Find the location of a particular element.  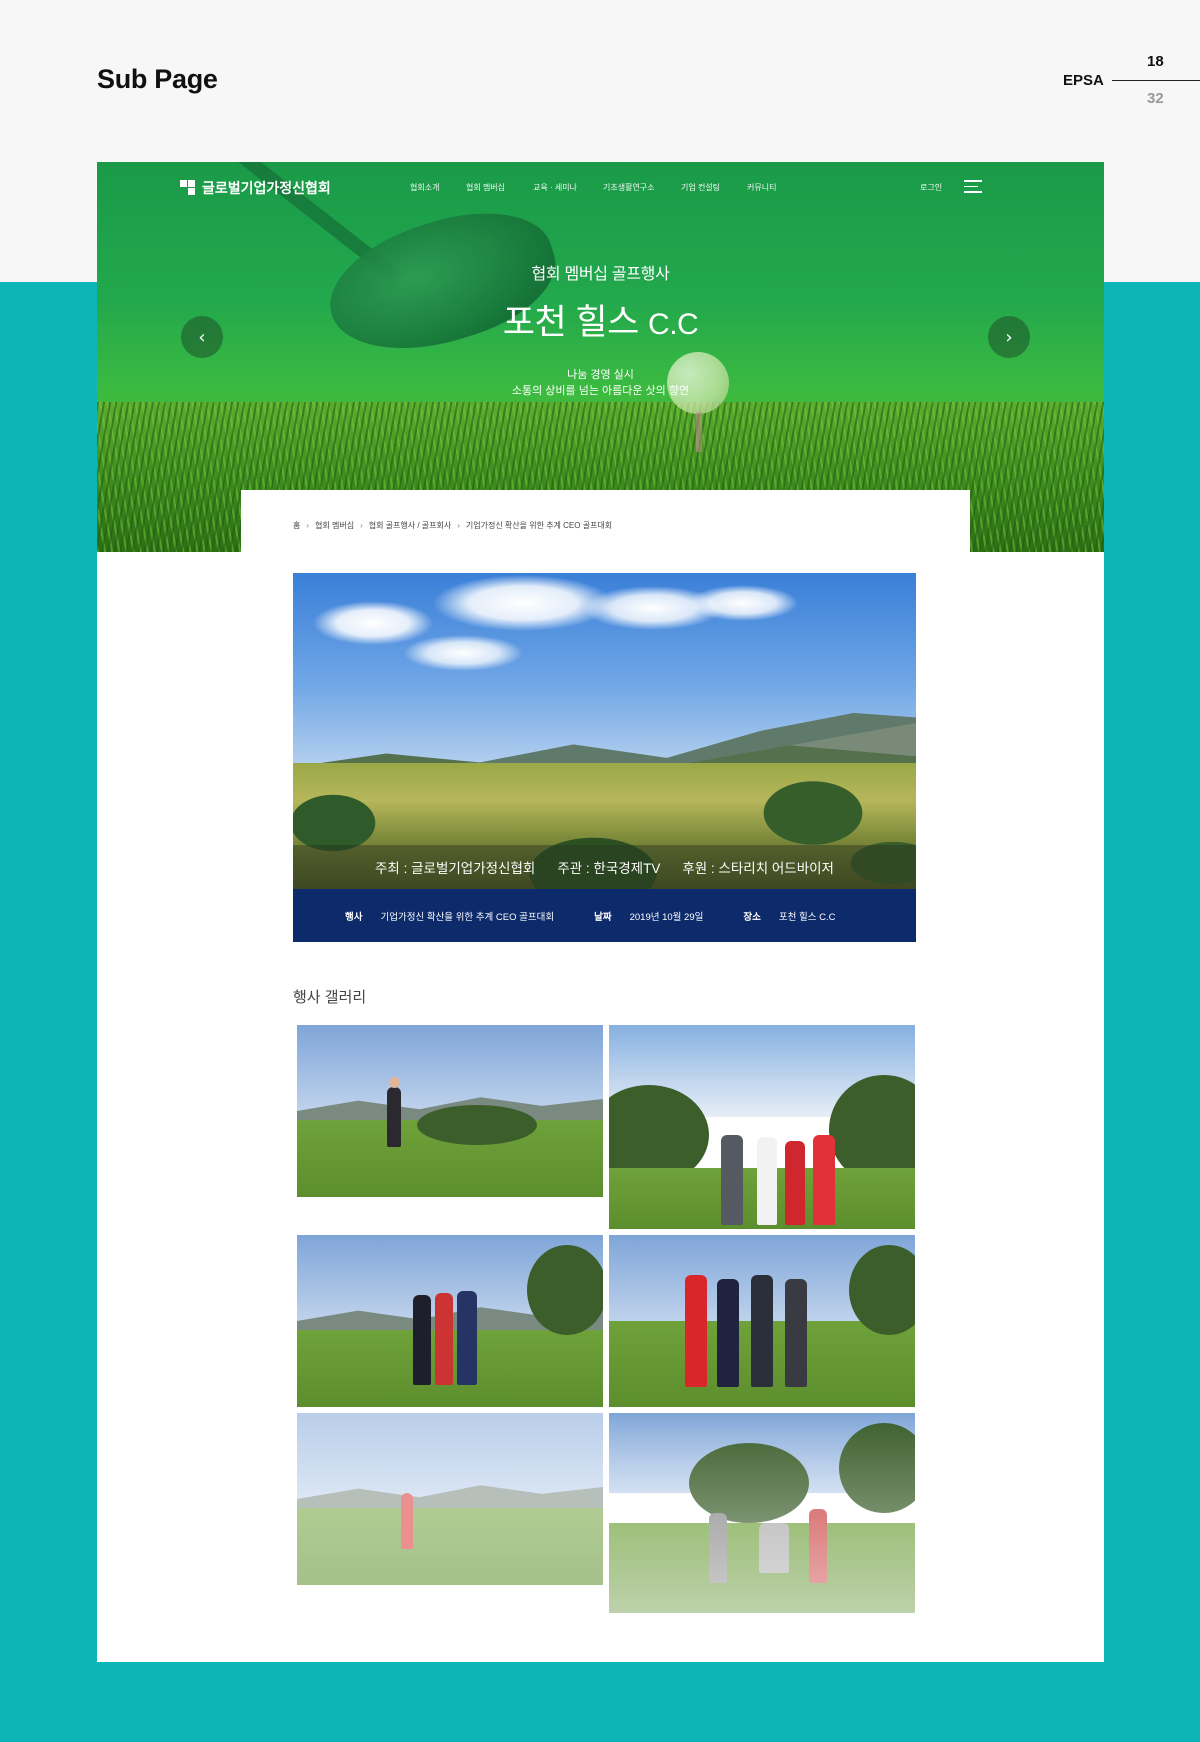

date-value: 2019년 10월 29일 is located at coordinates (666, 917).